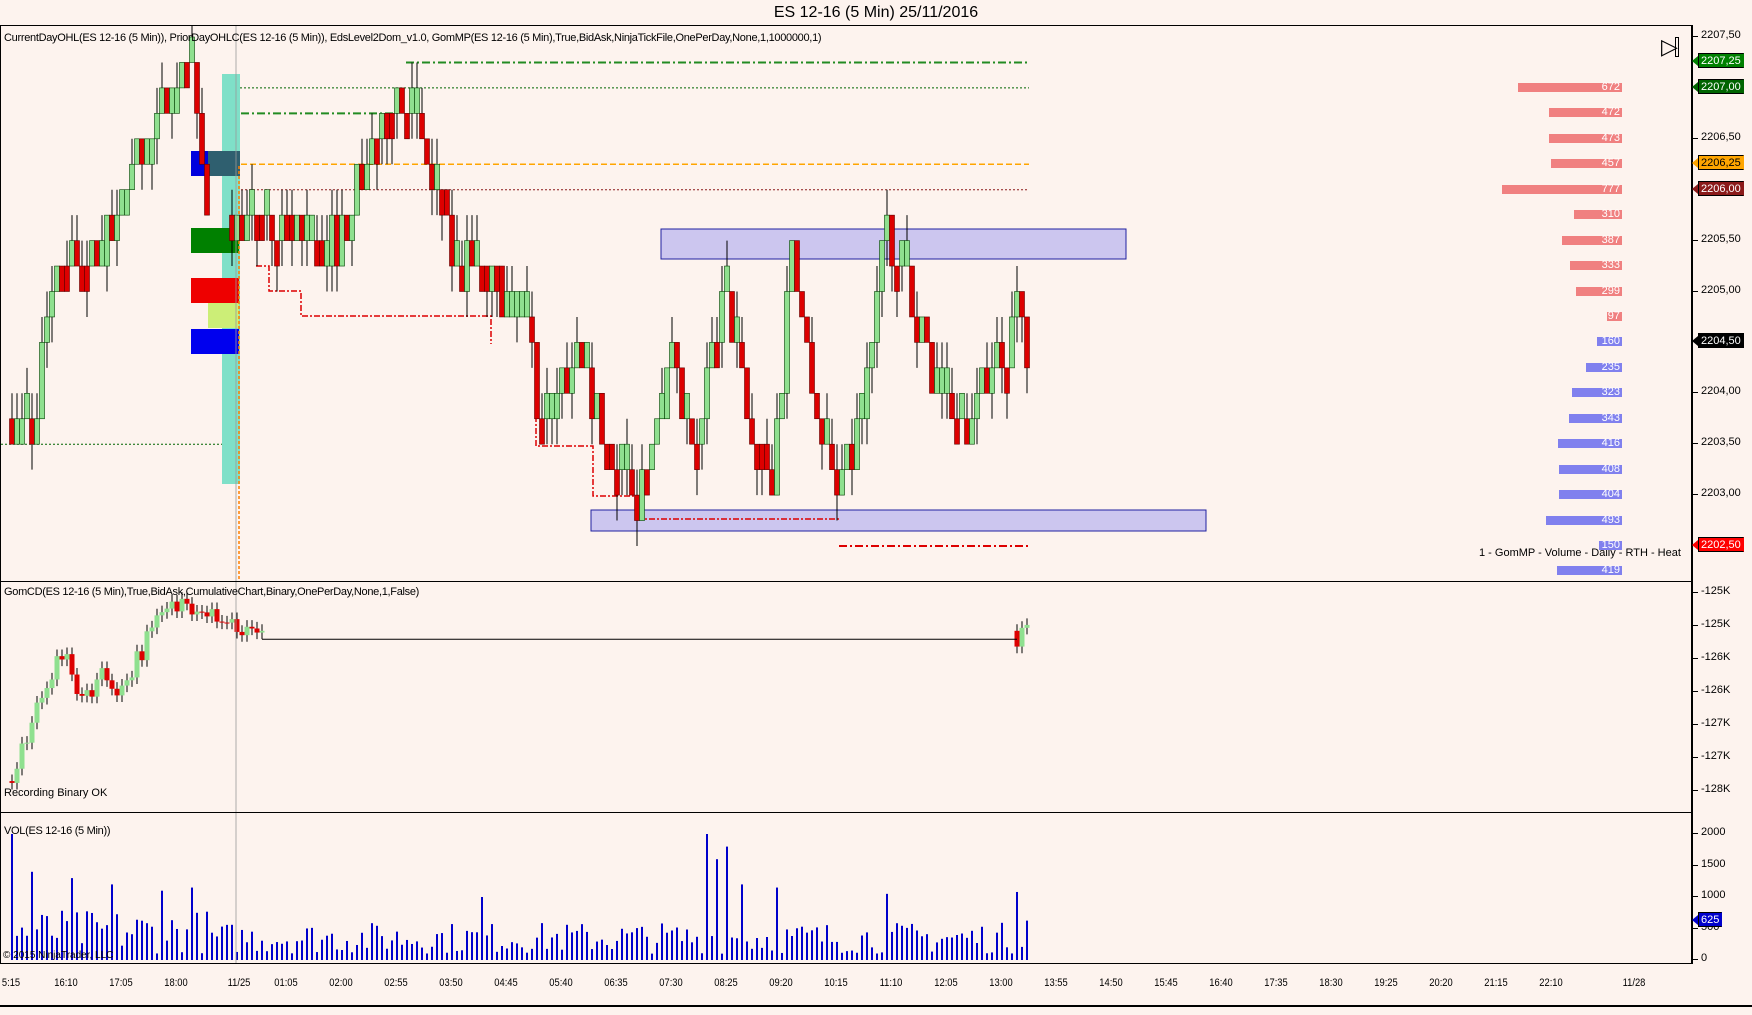 The height and width of the screenshot is (1015, 1752). I want to click on profile-label: 1 - GomMP - Volume - Daily - RTH - Heat, so click(1580, 553).